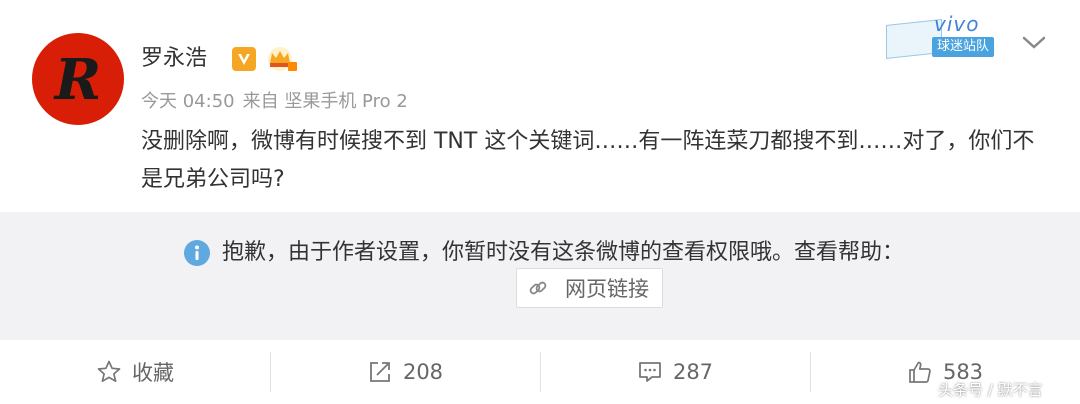 The height and width of the screenshot is (404, 1080). Describe the element at coordinates (174, 59) in the screenshot. I see `author-name: 罗永浩` at that location.